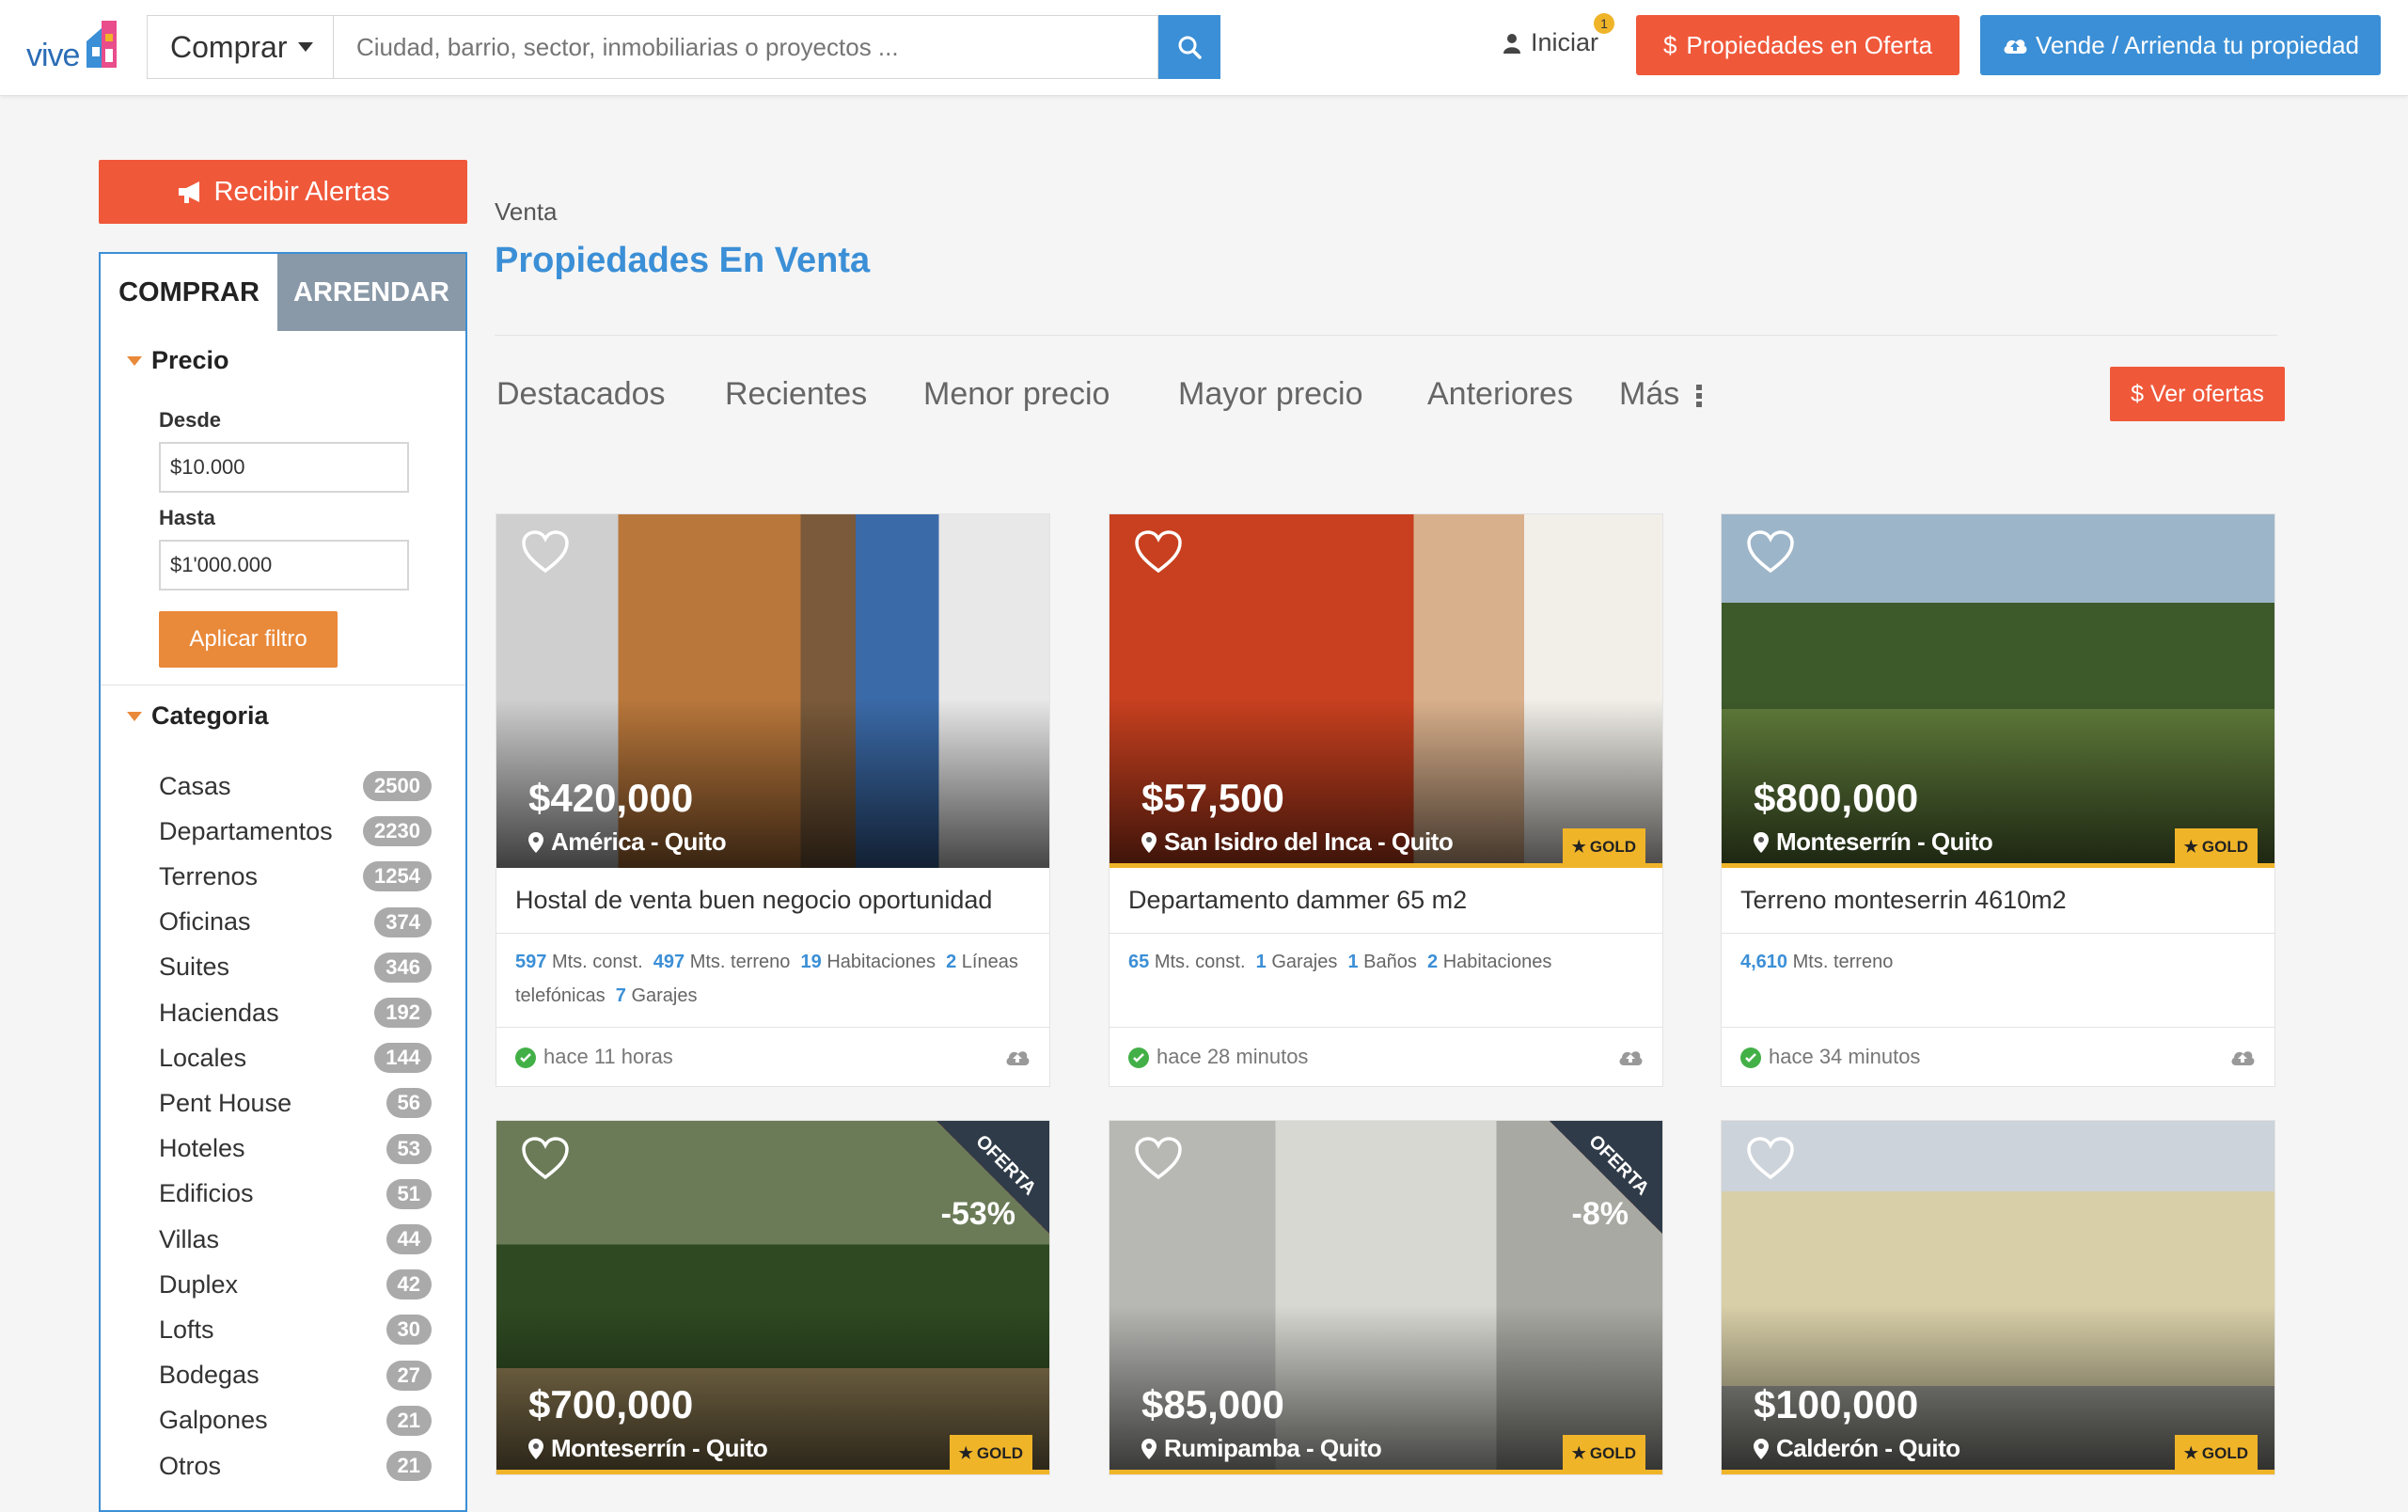 Image resolution: width=2408 pixels, height=1512 pixels. What do you see at coordinates (295, 786) in the screenshot?
I see `category-item: Casas 2500` at bounding box center [295, 786].